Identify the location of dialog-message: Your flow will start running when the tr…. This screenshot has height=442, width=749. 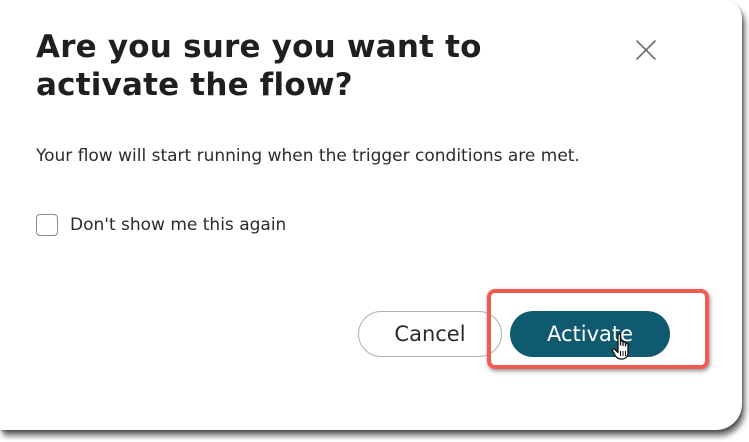
(308, 156).